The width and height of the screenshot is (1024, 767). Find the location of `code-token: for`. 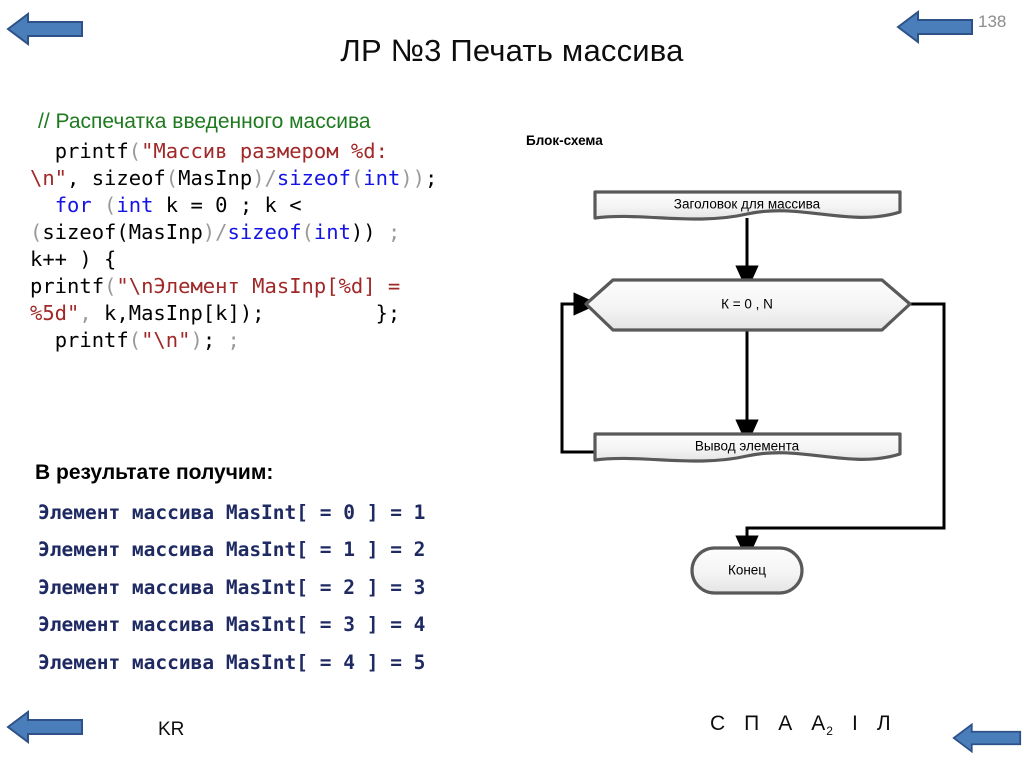

code-token: for is located at coordinates (73, 204).